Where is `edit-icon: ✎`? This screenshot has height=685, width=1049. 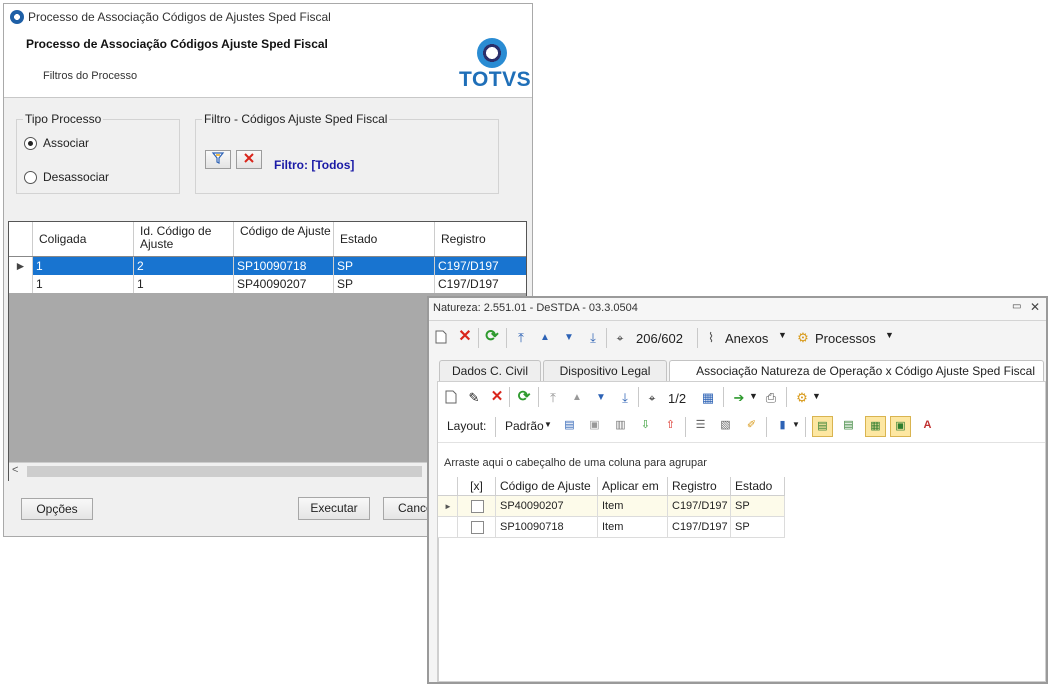 edit-icon: ✎ is located at coordinates (474, 398).